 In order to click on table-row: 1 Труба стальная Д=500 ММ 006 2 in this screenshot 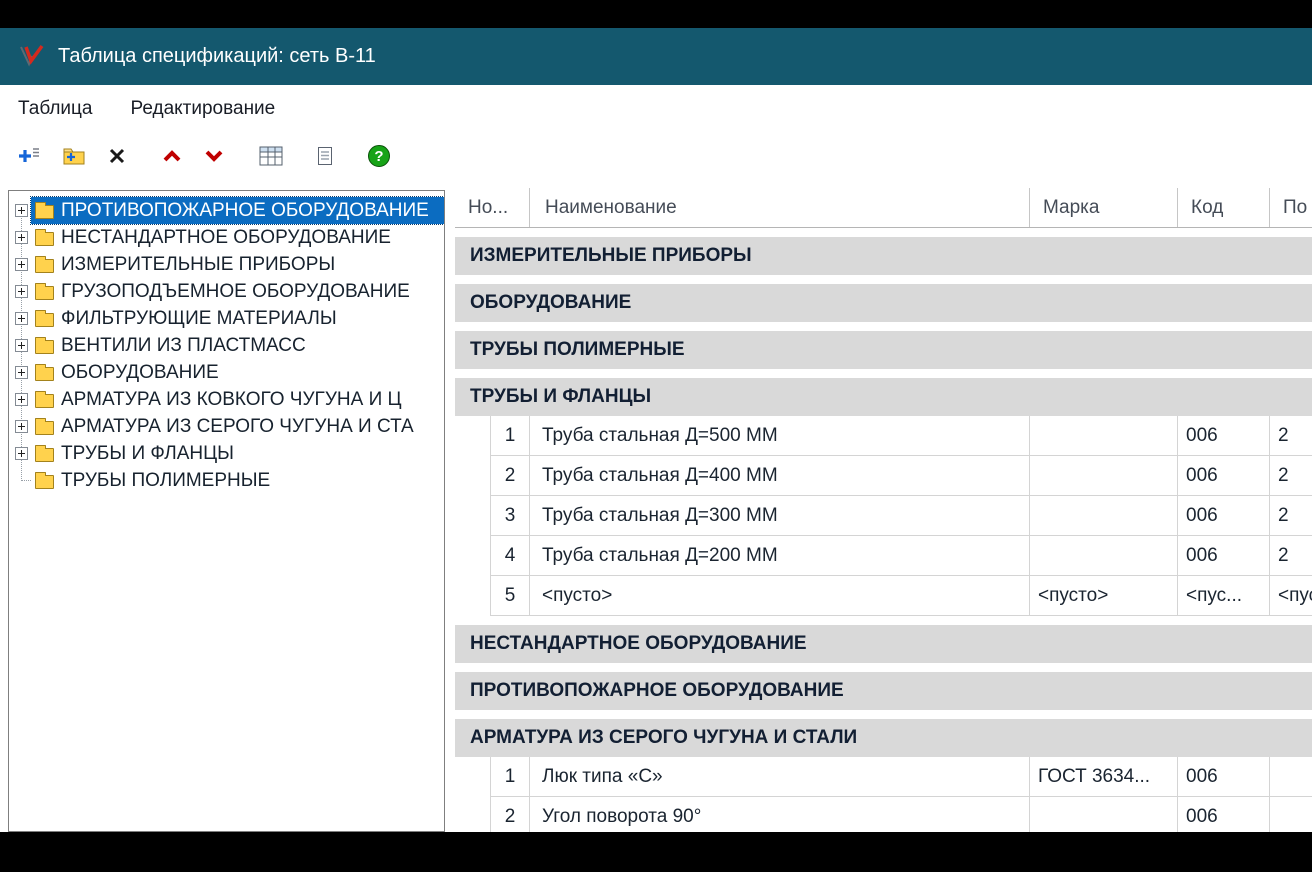, I will do `click(901, 436)`.